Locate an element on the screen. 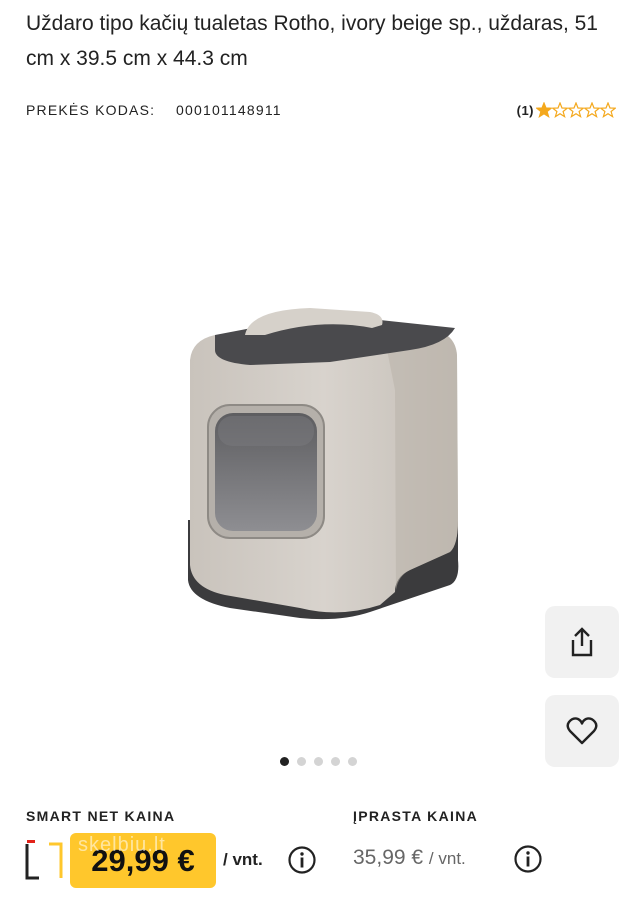  share-icon is located at coordinates (582, 642).